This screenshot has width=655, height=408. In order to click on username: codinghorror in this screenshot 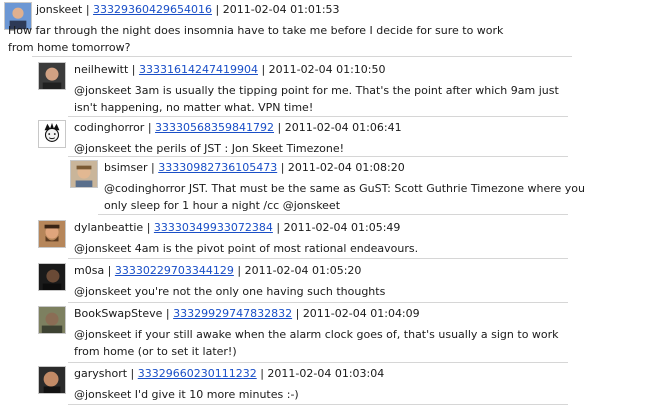, I will do `click(109, 127)`.